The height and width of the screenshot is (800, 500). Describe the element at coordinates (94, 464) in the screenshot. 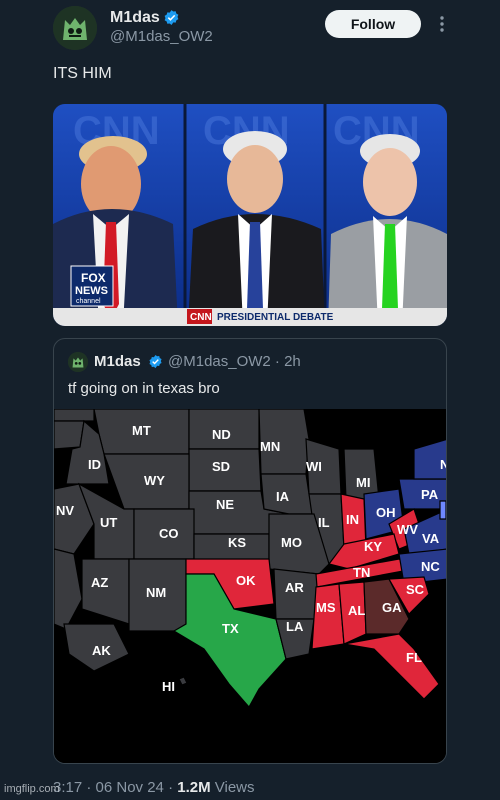

I see `label-id: ID` at that location.